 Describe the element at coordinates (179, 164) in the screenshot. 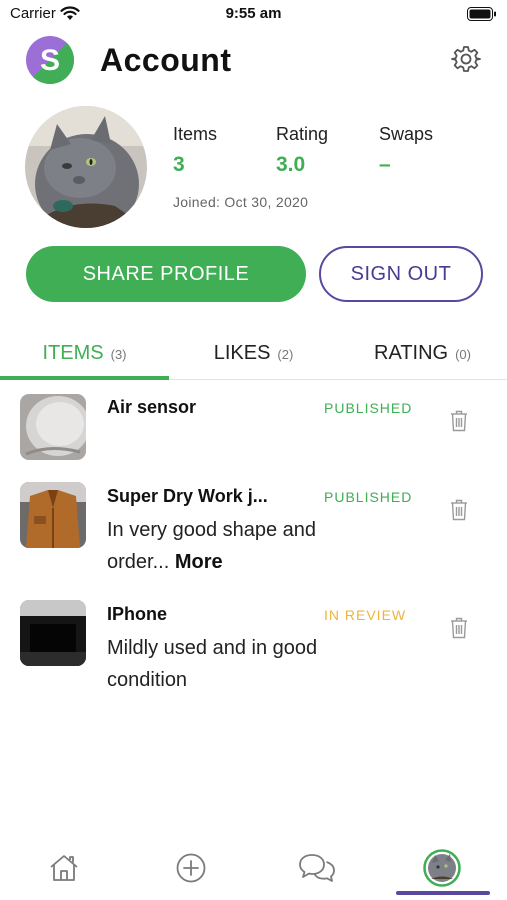

I see `stat-items-value: 3` at that location.